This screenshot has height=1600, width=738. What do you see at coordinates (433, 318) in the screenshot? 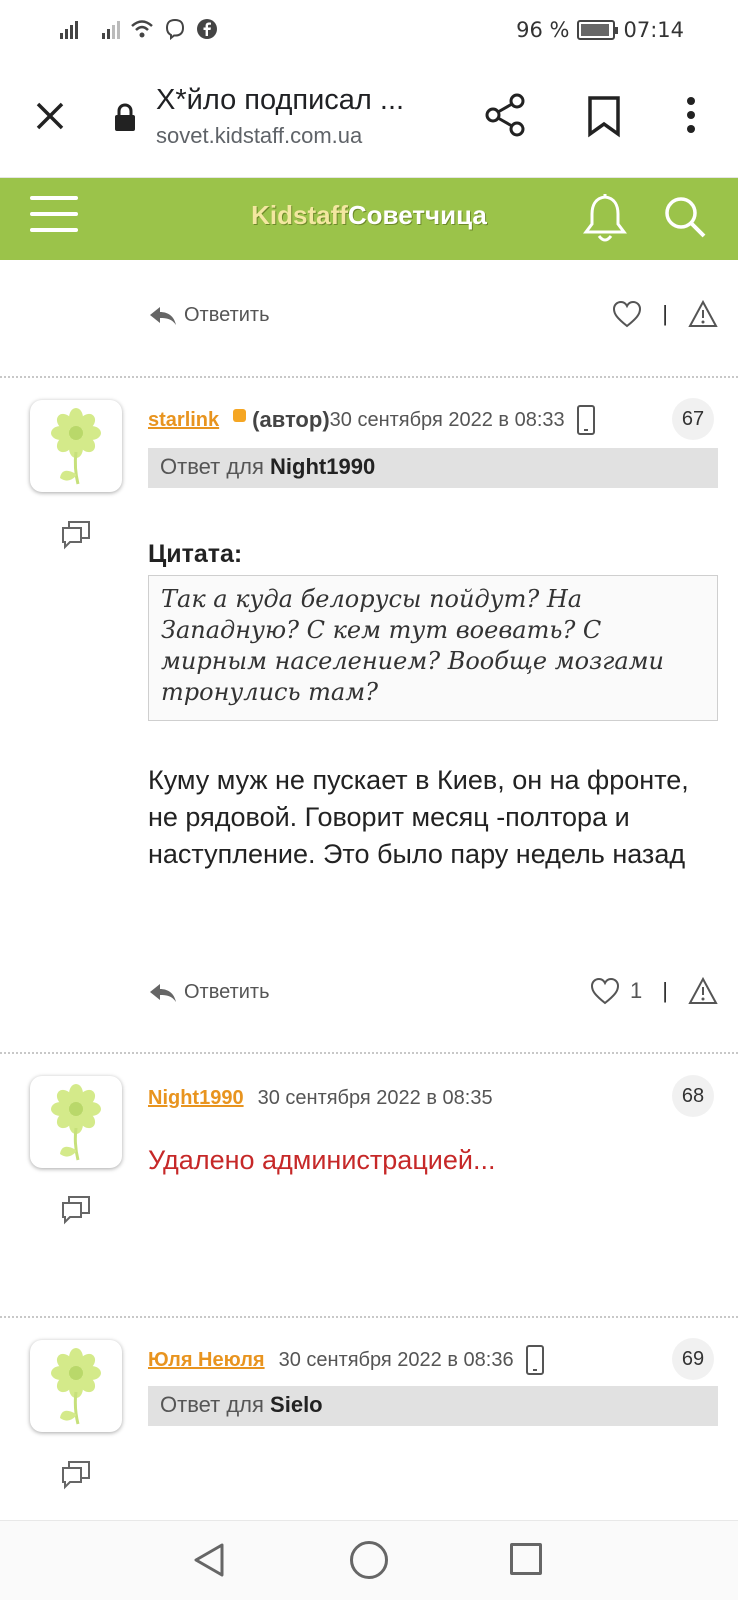
I see `post-actions: Ответить |` at bounding box center [433, 318].